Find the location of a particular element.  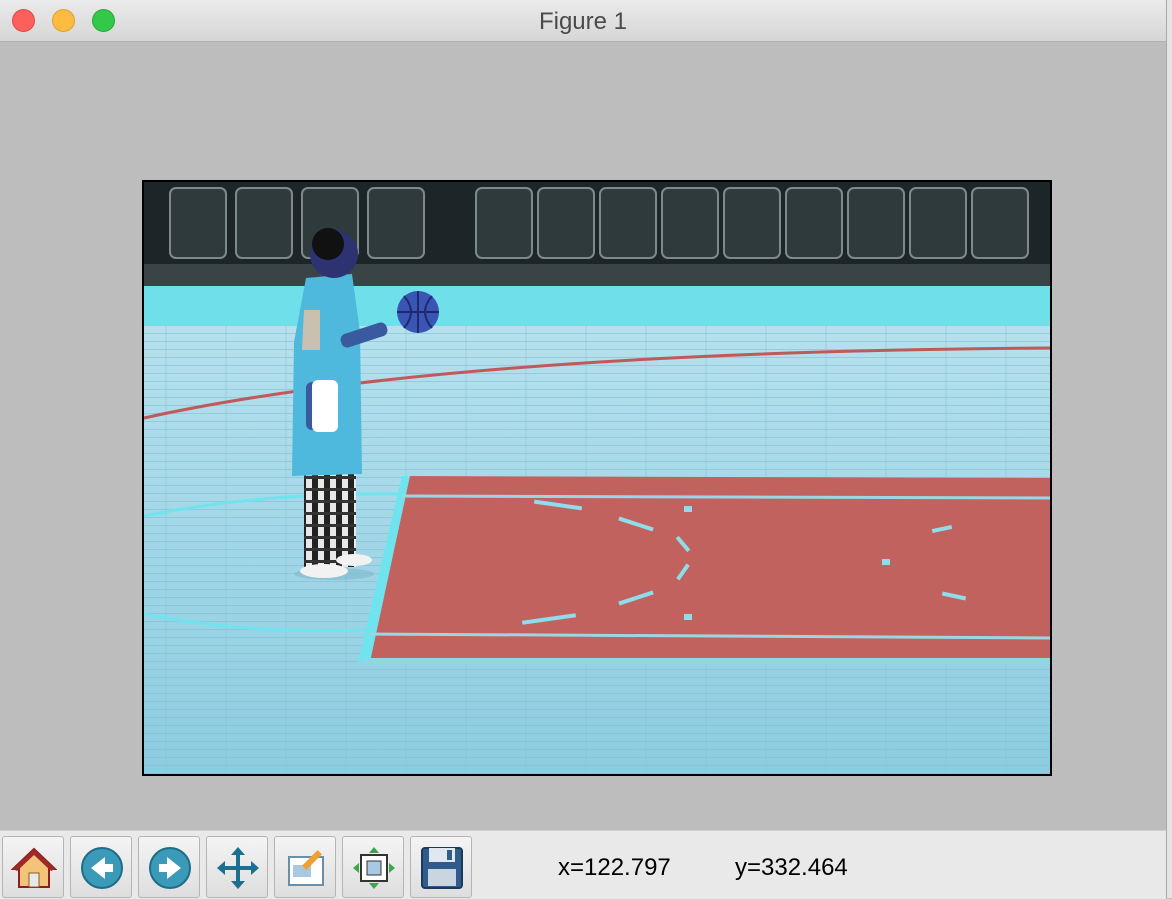

window-title: Figure 1 is located at coordinates (583, 21).